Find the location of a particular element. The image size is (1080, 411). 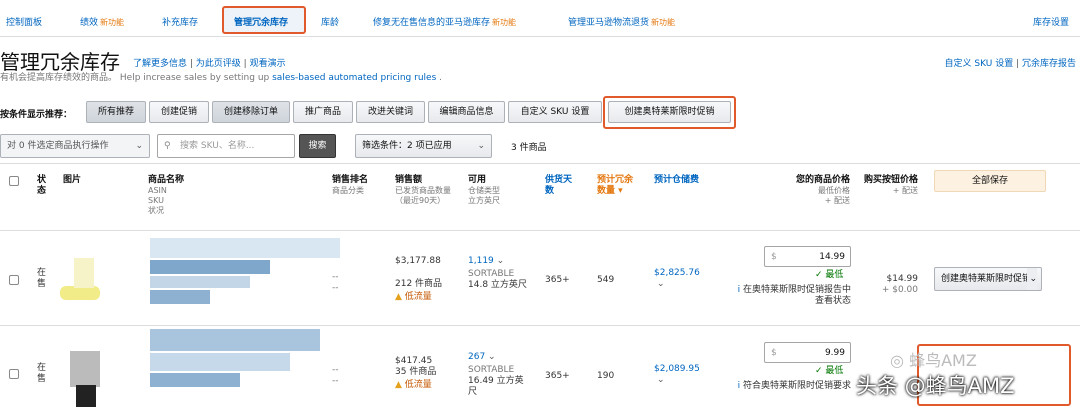

pricing-rules-link: sales-based automated pricing rules is located at coordinates (354, 78).